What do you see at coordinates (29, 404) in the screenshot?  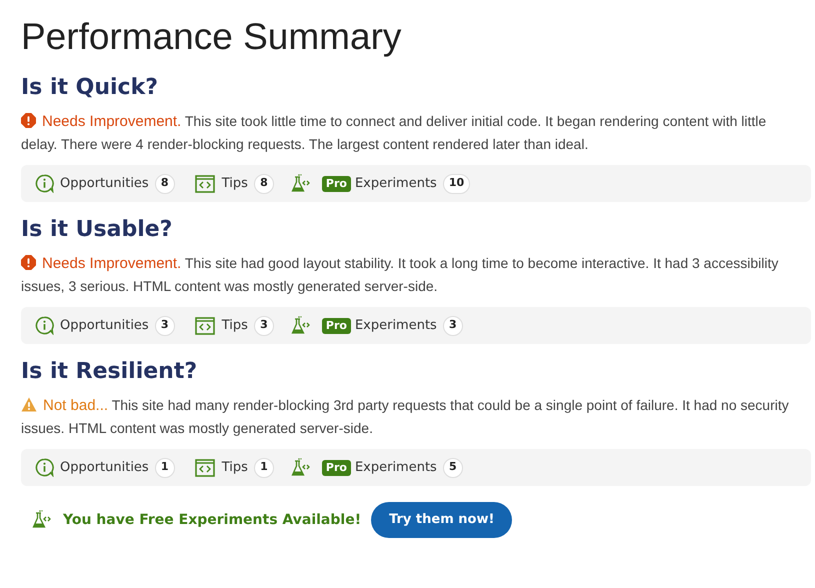 I see `warning-icon` at bounding box center [29, 404].